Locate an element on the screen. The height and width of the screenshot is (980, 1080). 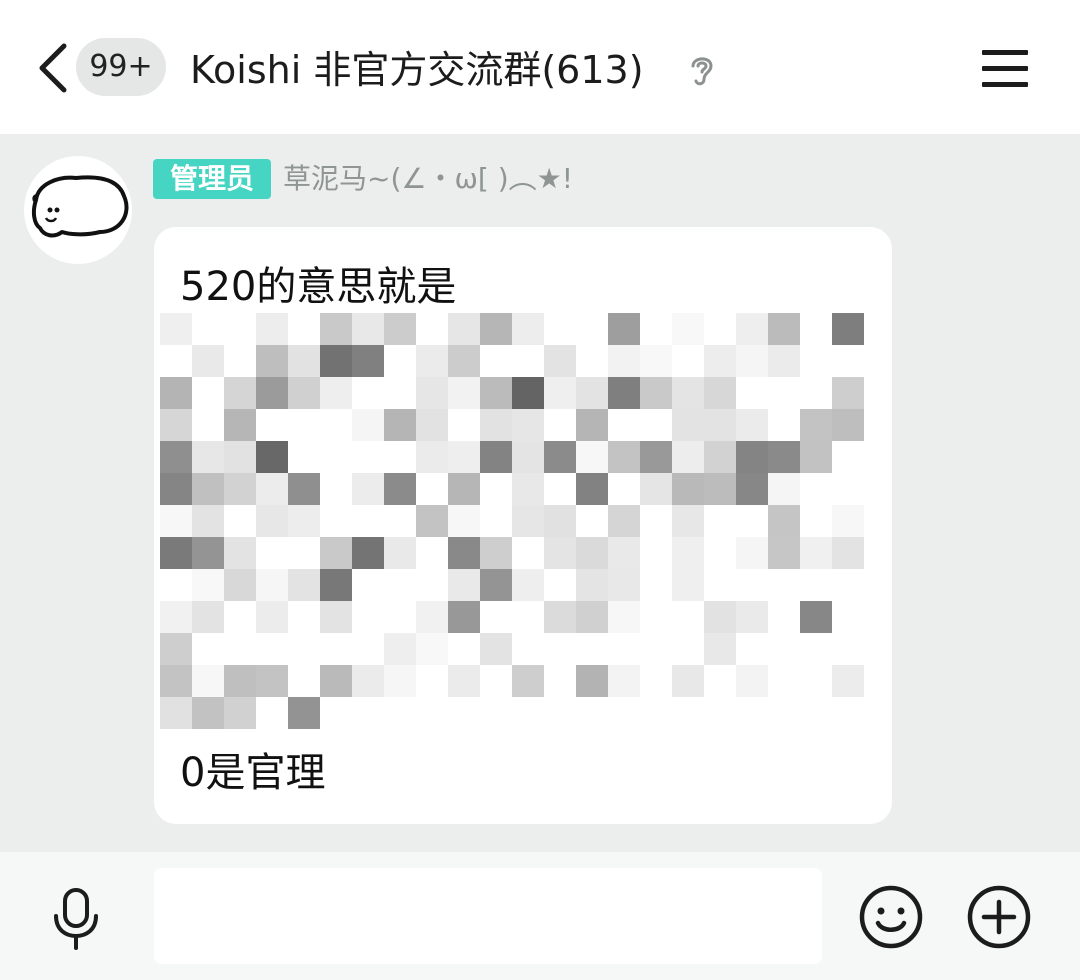
input-bar is located at coordinates (540, 916).